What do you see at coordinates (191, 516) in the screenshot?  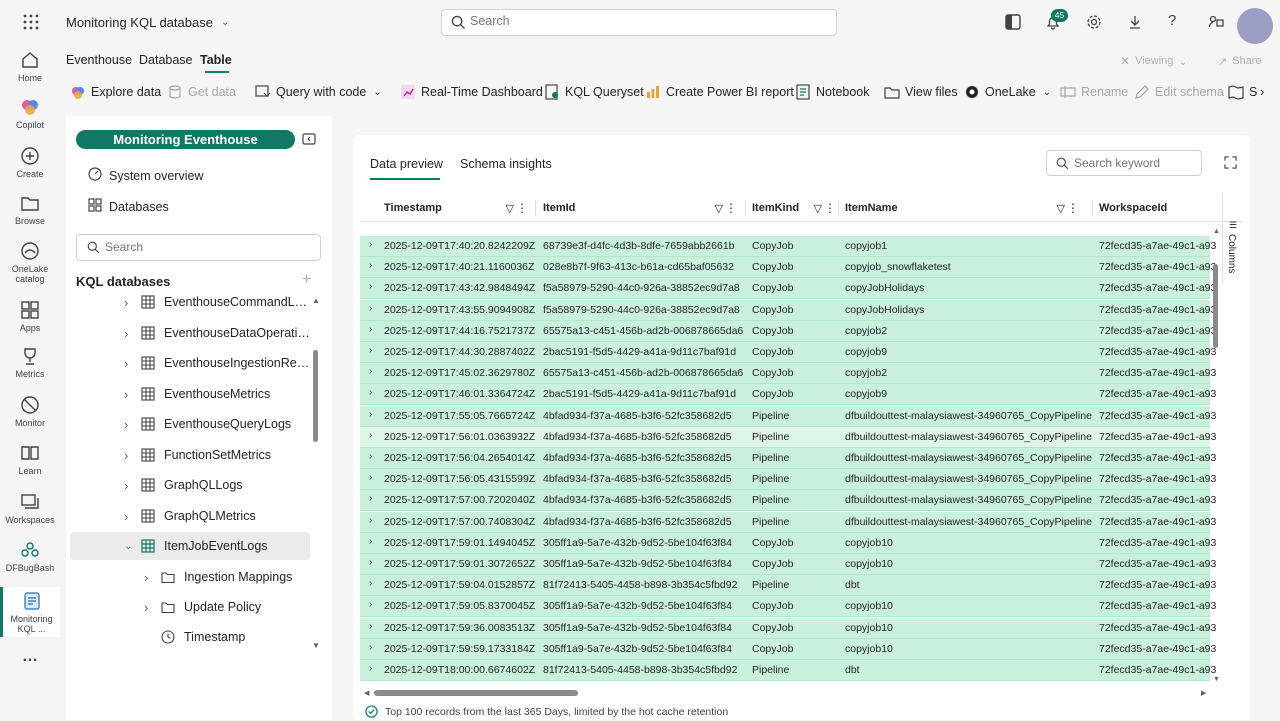 I see `tree-item-graphqlmetrics: › GraphQLMetrics` at bounding box center [191, 516].